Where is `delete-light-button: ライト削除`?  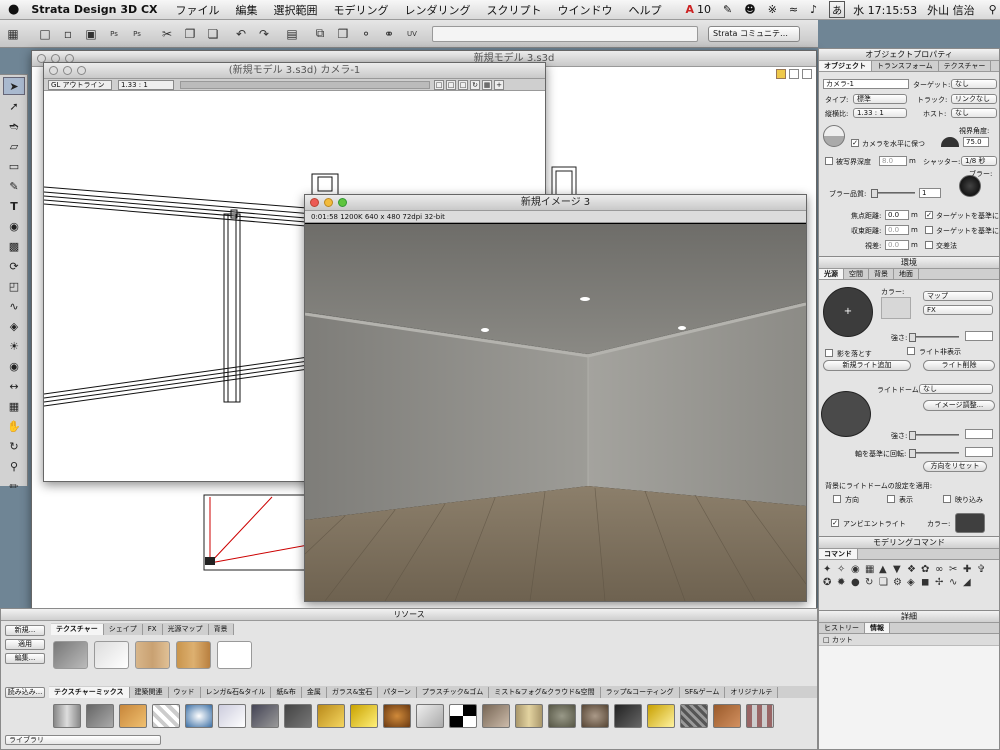 delete-light-button: ライト削除 is located at coordinates (959, 365).